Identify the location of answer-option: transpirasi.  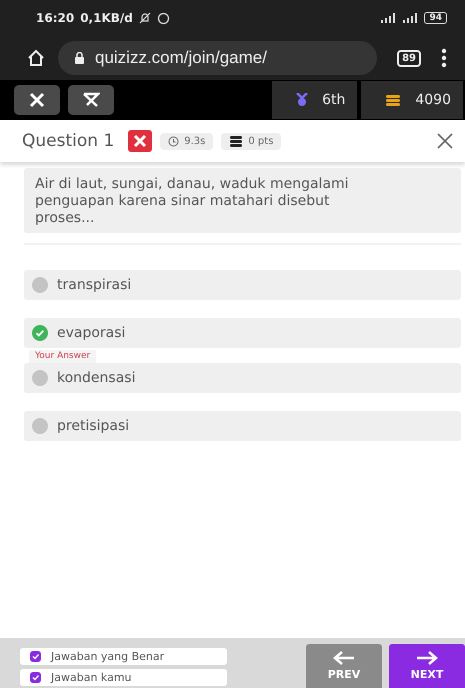
(242, 285).